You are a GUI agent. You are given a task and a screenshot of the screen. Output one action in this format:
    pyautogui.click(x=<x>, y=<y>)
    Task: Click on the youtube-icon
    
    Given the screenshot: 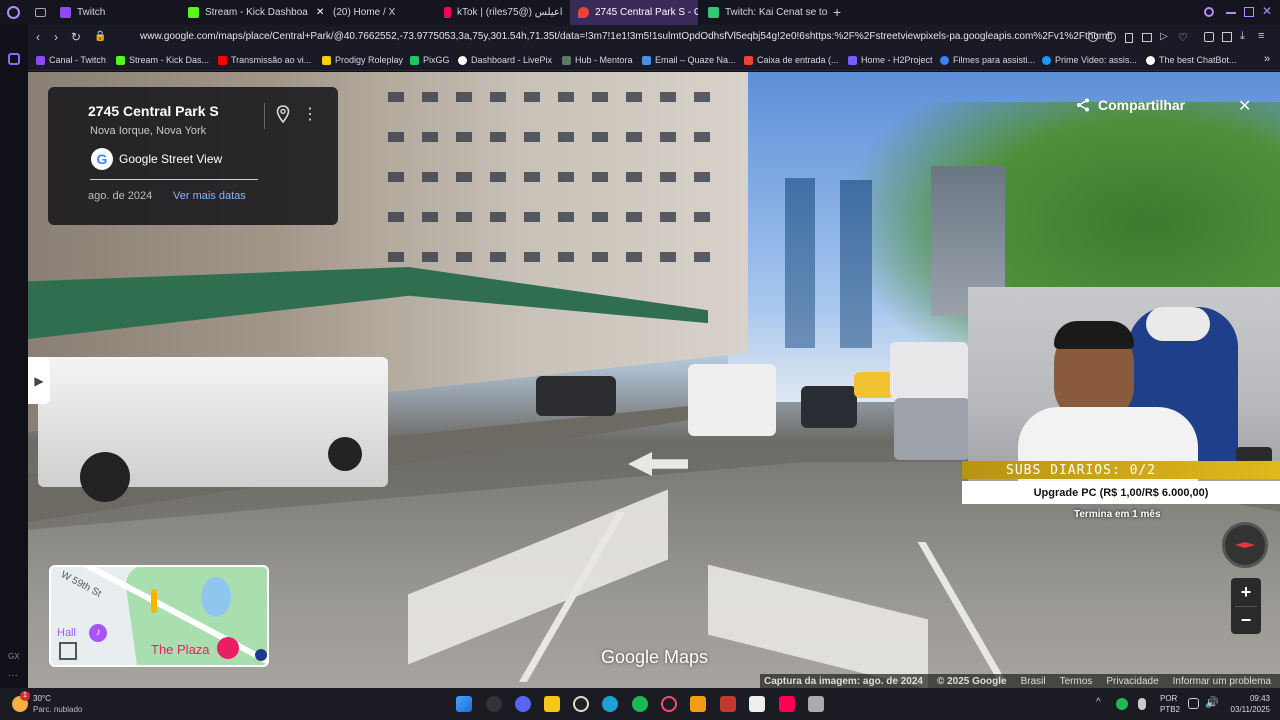 What is the action you would take?
    pyautogui.click(x=222, y=60)
    